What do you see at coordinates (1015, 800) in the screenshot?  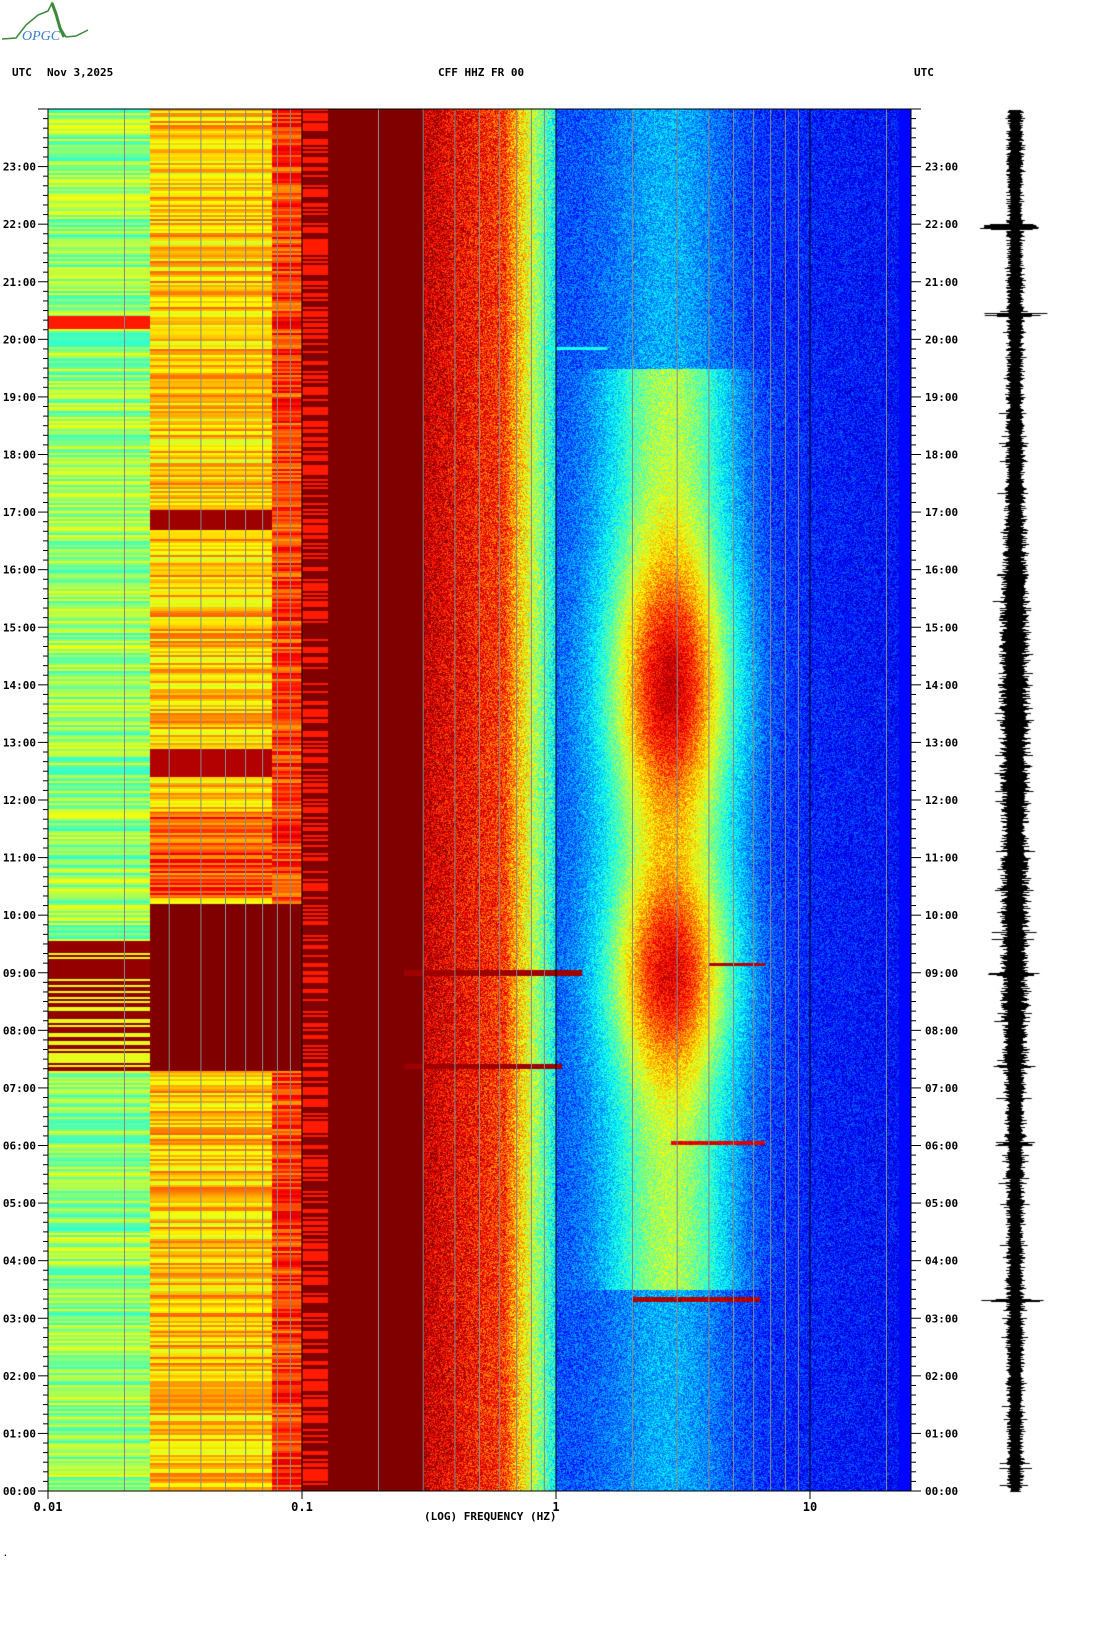 I see `seismogram-trace` at bounding box center [1015, 800].